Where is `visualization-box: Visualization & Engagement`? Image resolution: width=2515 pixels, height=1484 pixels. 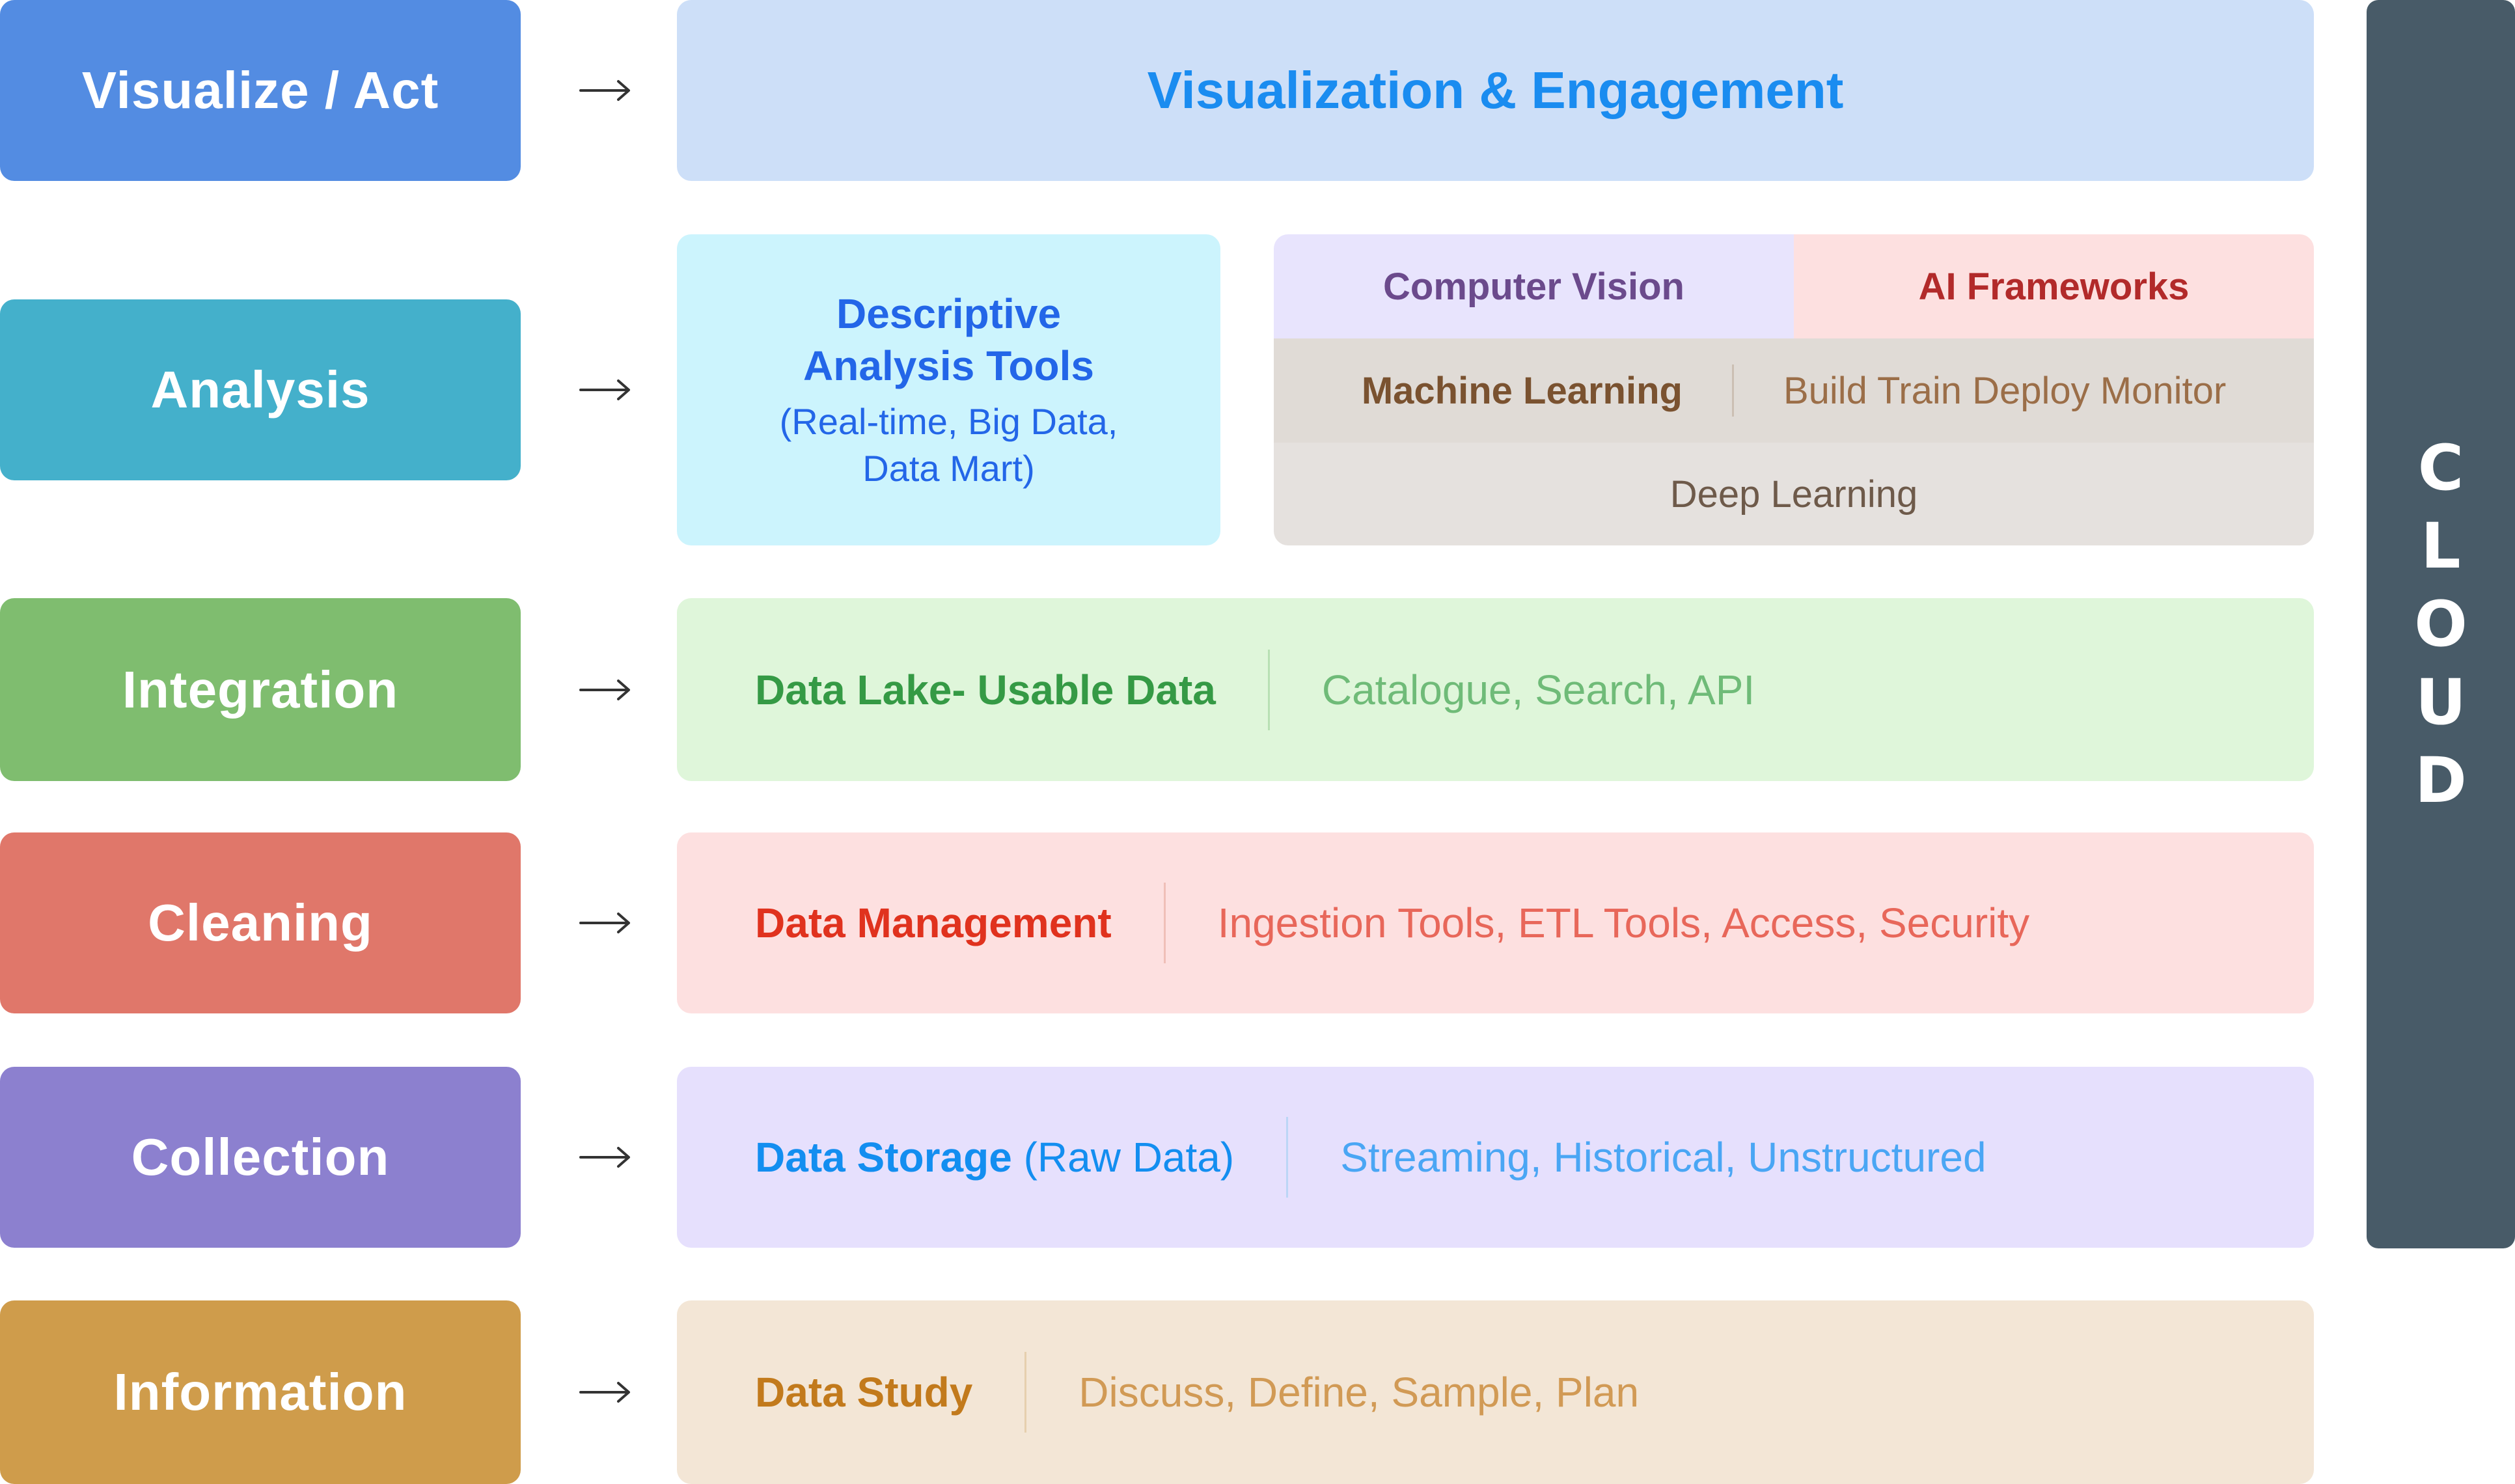 visualization-box: Visualization & Engagement is located at coordinates (1495, 90).